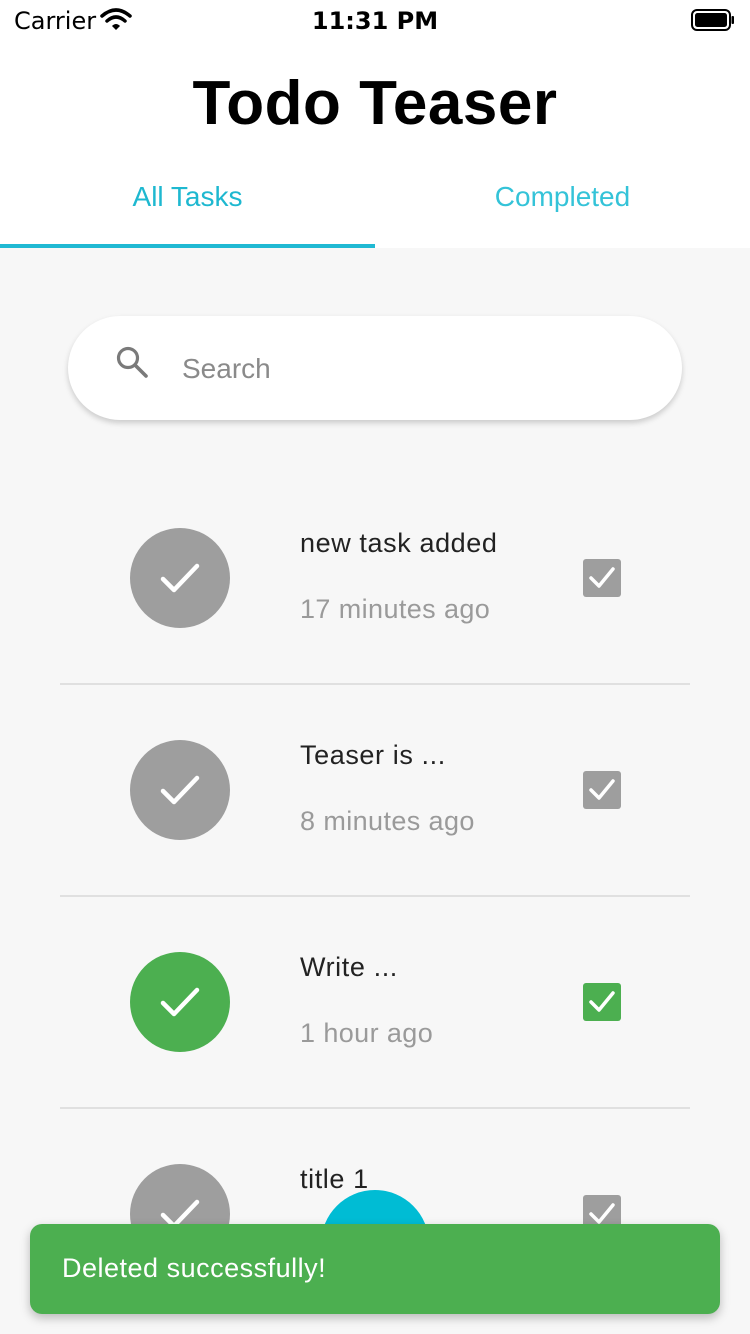 The width and height of the screenshot is (750, 1334). What do you see at coordinates (412, 369) in the screenshot?
I see `search-input` at bounding box center [412, 369].